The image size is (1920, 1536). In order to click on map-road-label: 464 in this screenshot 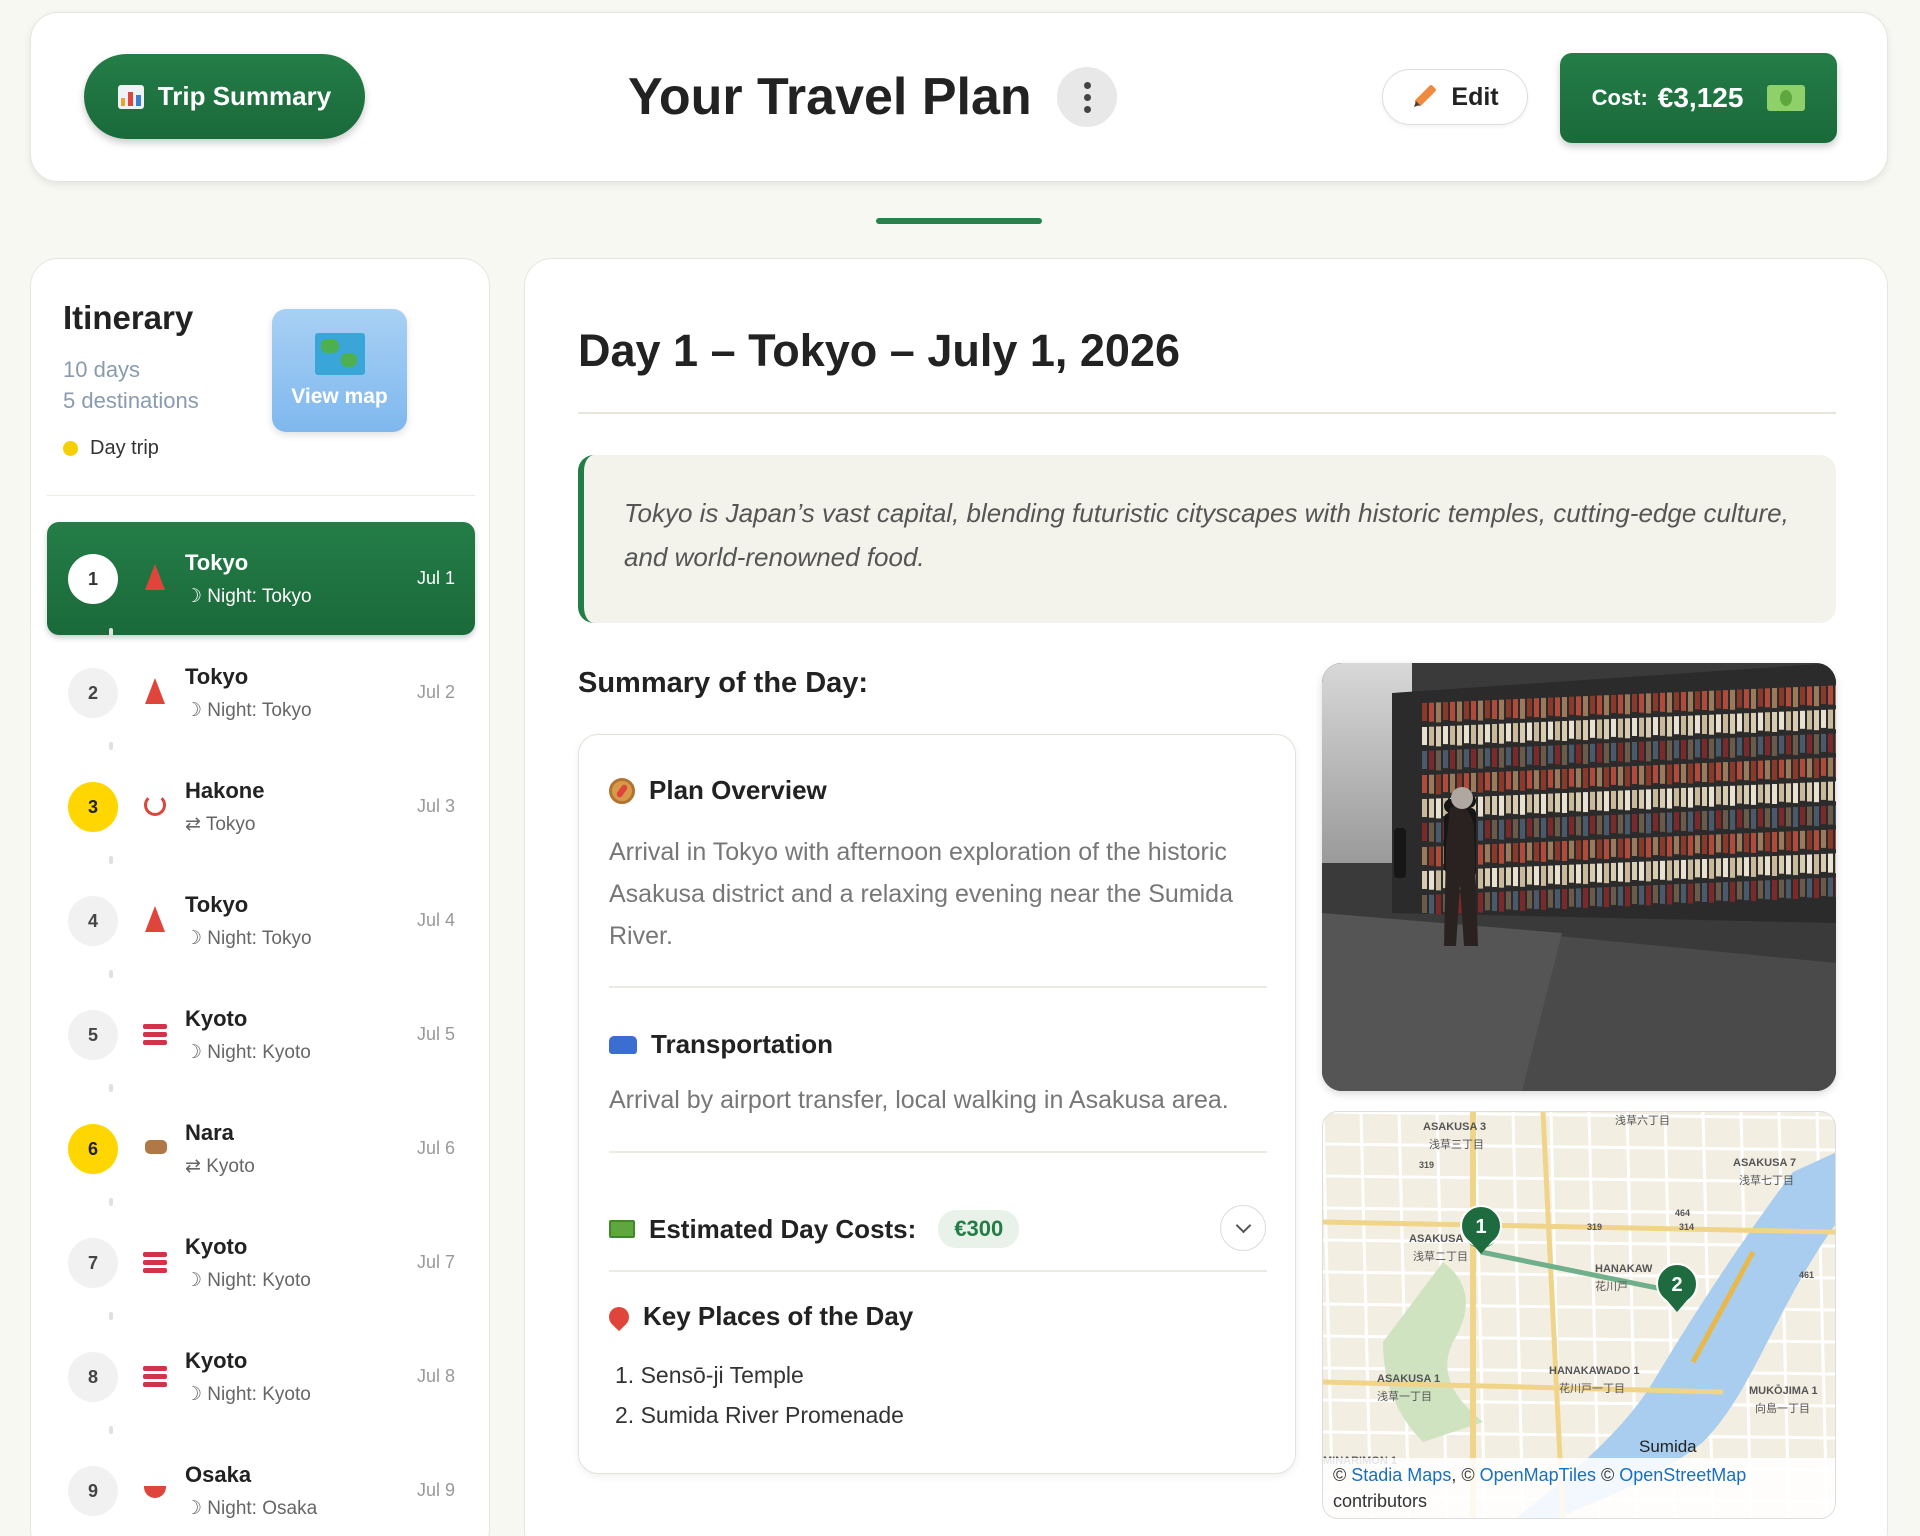, I will do `click(1682, 1213)`.